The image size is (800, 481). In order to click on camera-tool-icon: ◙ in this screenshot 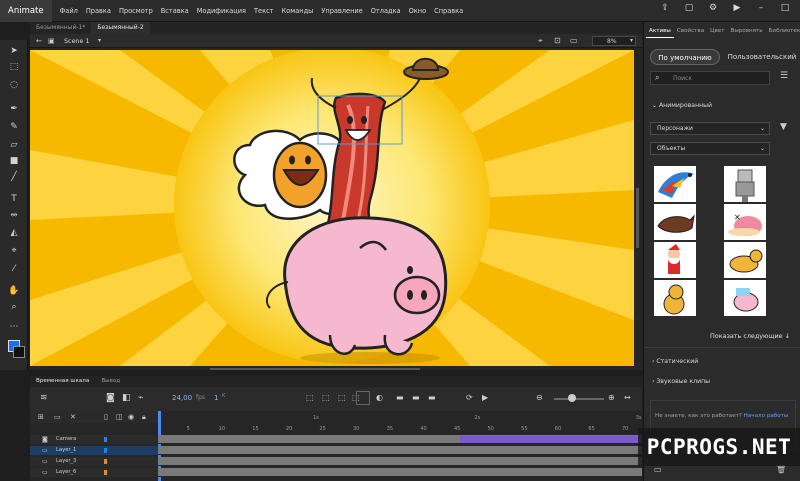, I will do `click(110, 398)`.